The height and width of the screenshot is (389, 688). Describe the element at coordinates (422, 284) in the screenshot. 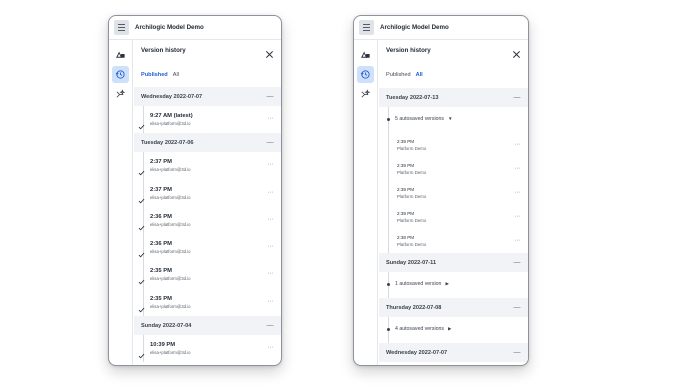

I see `autosave-group: 1 autosaved version ▶` at that location.